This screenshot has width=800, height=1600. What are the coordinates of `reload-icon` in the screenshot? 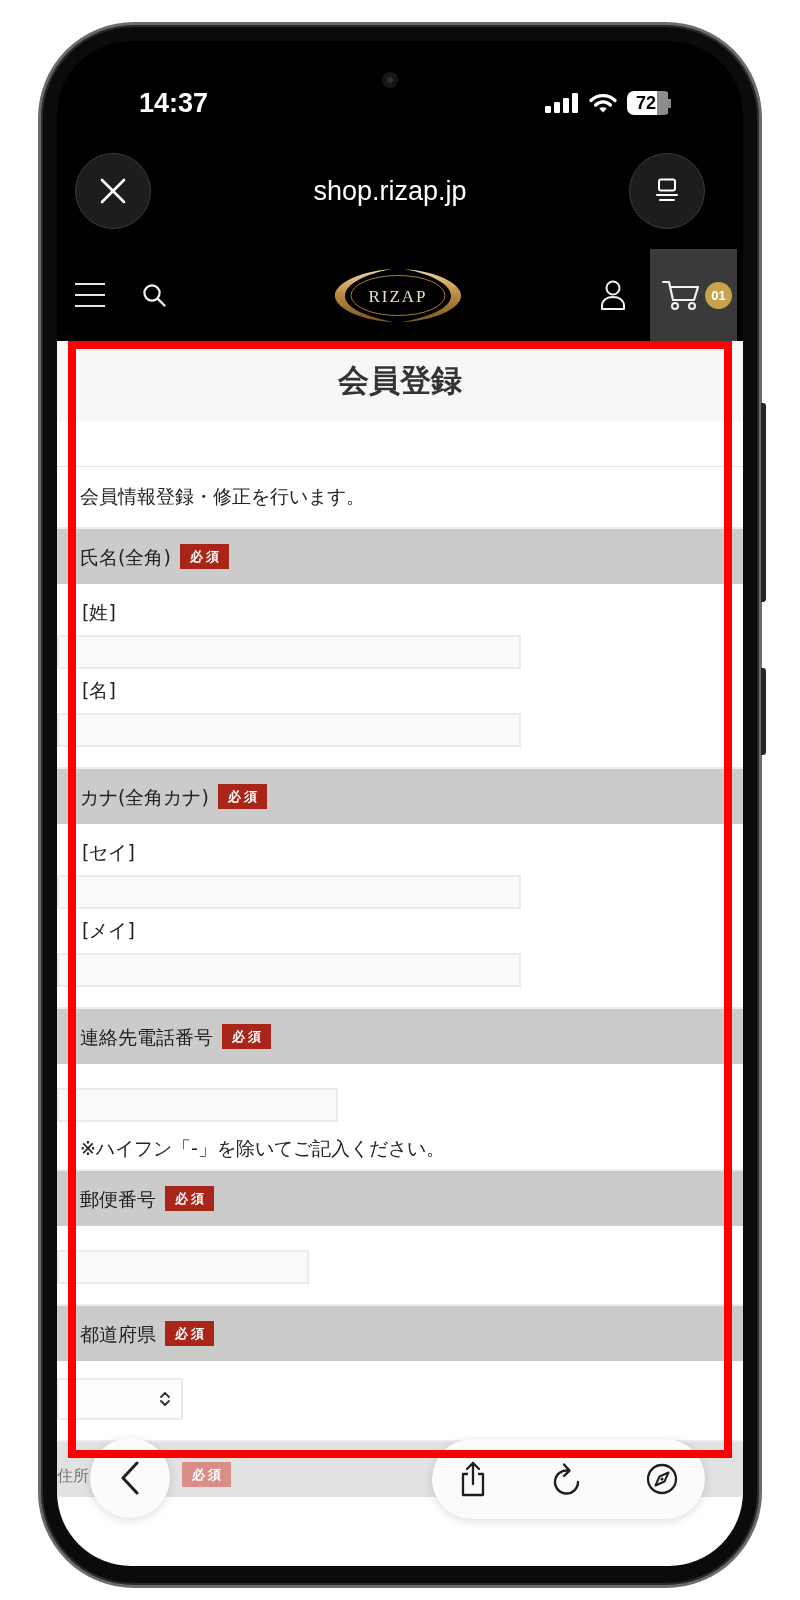 It's located at (567, 1479).